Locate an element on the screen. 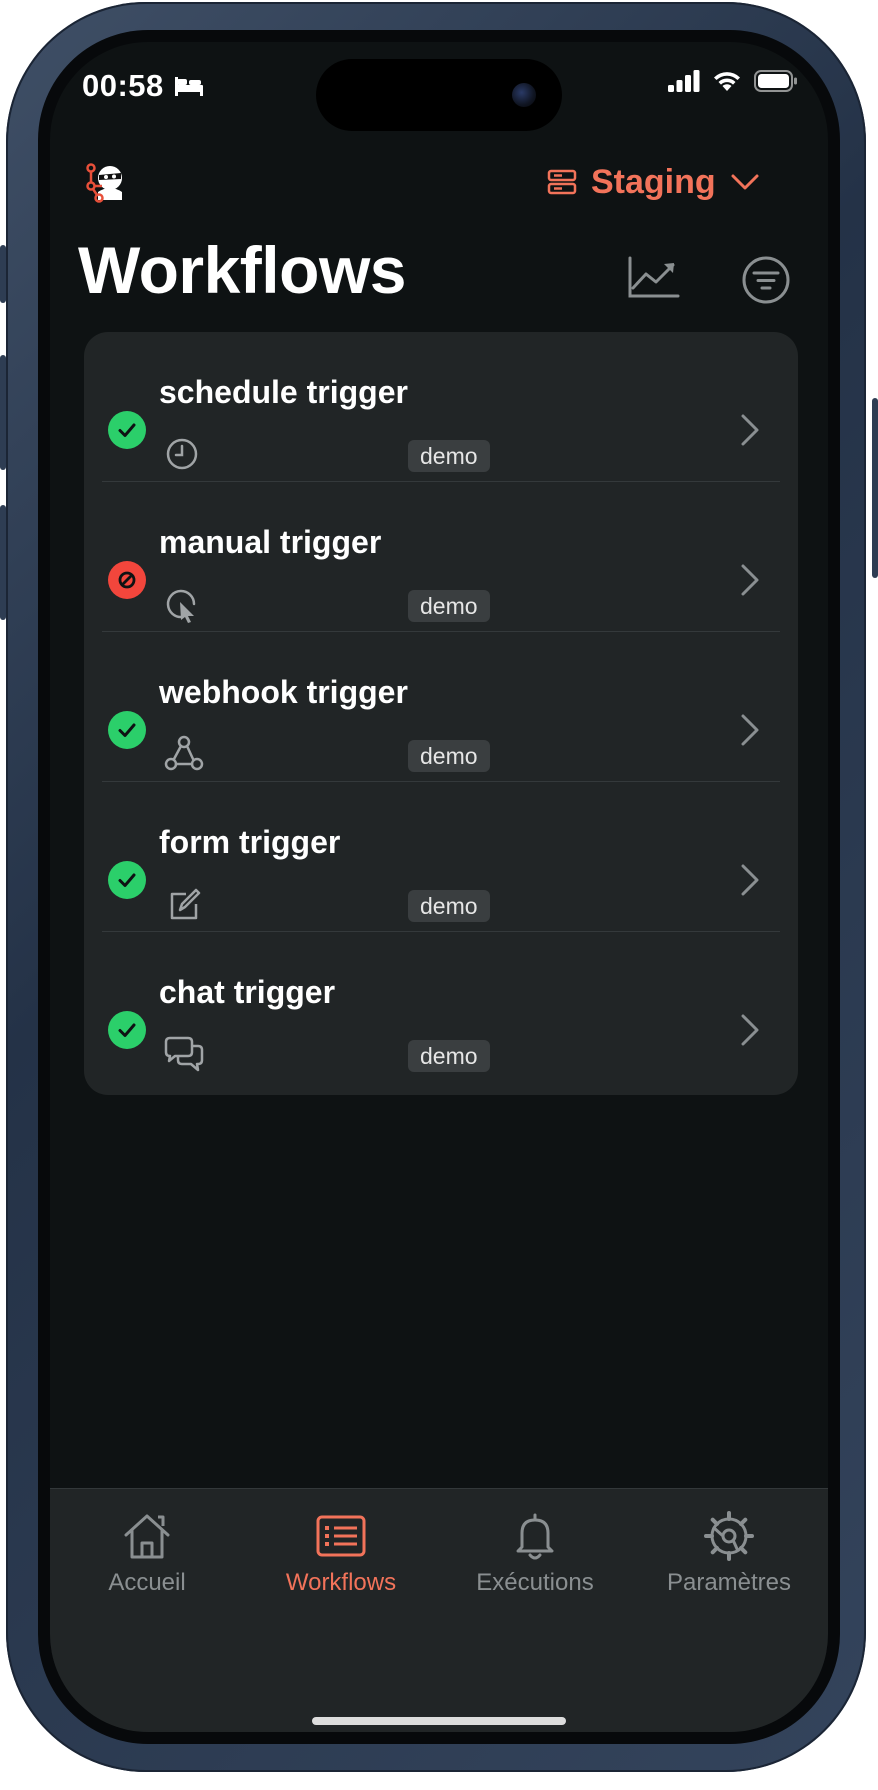 The height and width of the screenshot is (1790, 878). dynamic-island is located at coordinates (439, 95).